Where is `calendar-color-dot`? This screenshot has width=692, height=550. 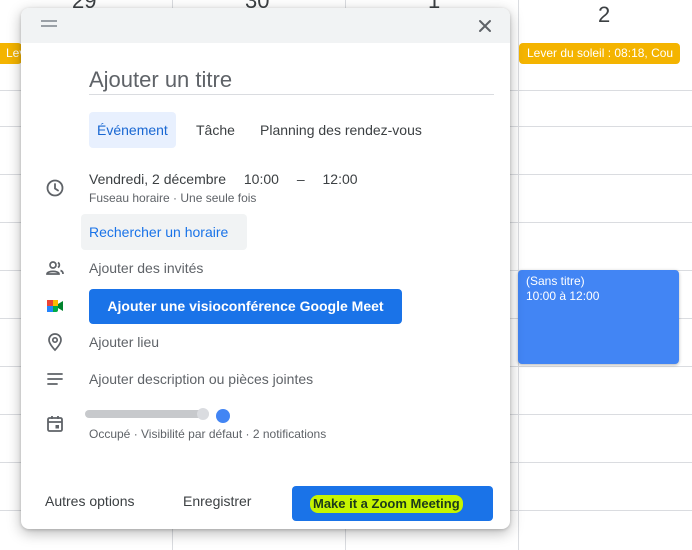
calendar-color-dot is located at coordinates (223, 416).